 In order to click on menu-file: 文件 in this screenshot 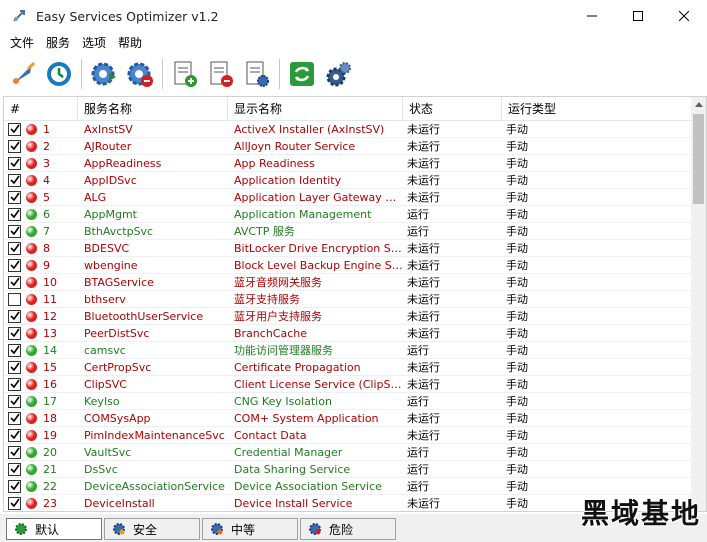, I will do `click(22, 42)`.